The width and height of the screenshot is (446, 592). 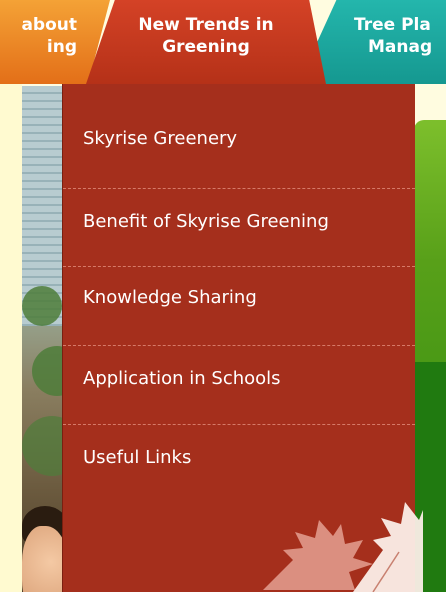 I want to click on menu-item-skyrise-greenery: Skyrise Greenery, so click(x=239, y=136).